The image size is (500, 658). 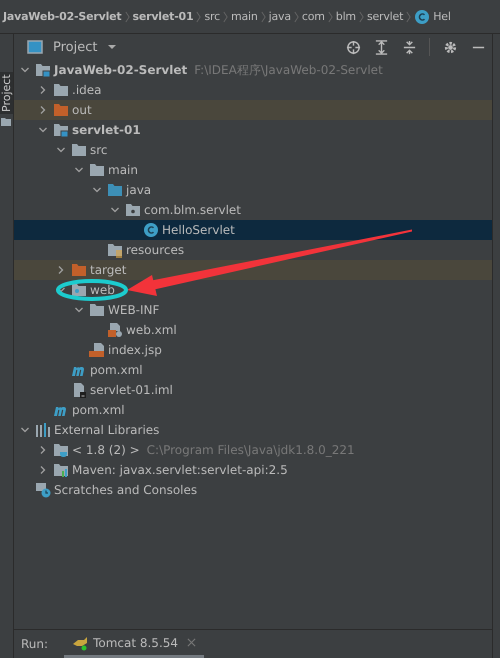 What do you see at coordinates (288, 70) in the screenshot?
I see `path-hint: F:\IDEA程序\JavaWeb-02-Servlet` at bounding box center [288, 70].